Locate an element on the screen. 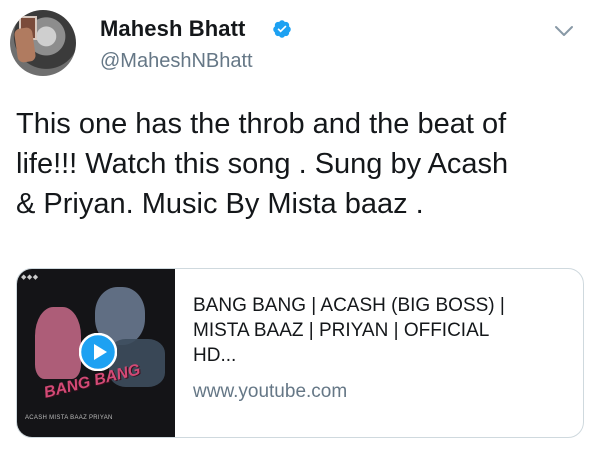 This screenshot has width=600, height=450. chevron-down-icon is located at coordinates (564, 31).